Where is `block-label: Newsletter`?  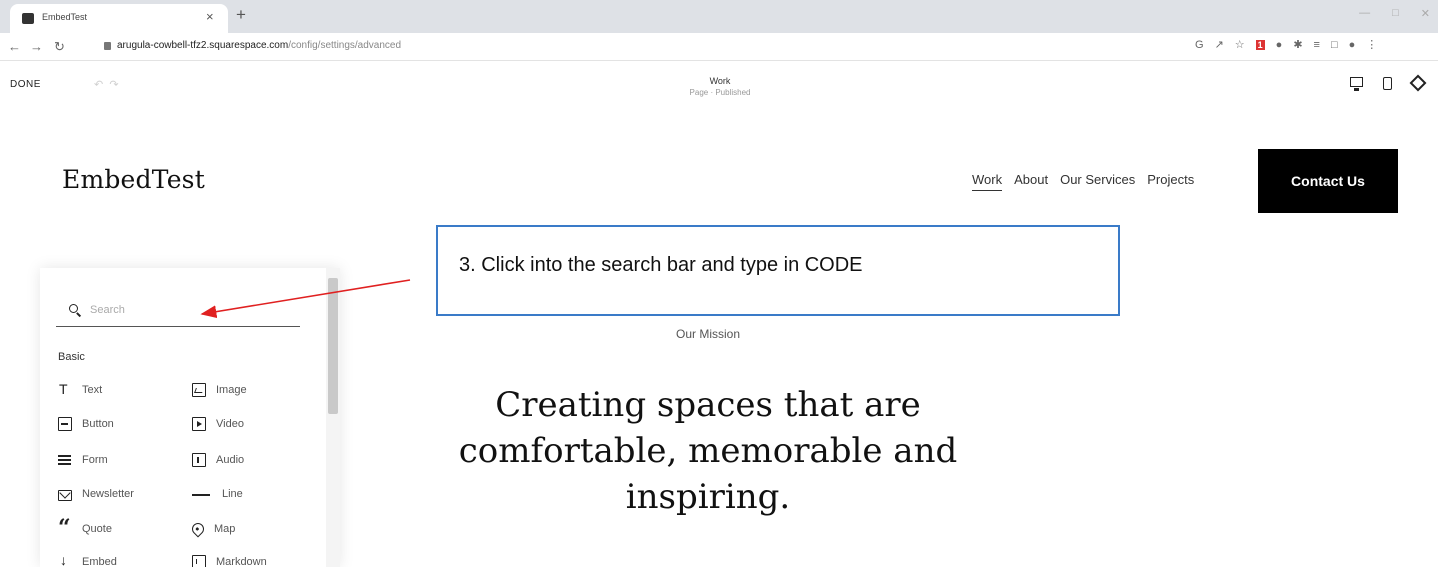
block-label: Newsletter is located at coordinates (108, 494).